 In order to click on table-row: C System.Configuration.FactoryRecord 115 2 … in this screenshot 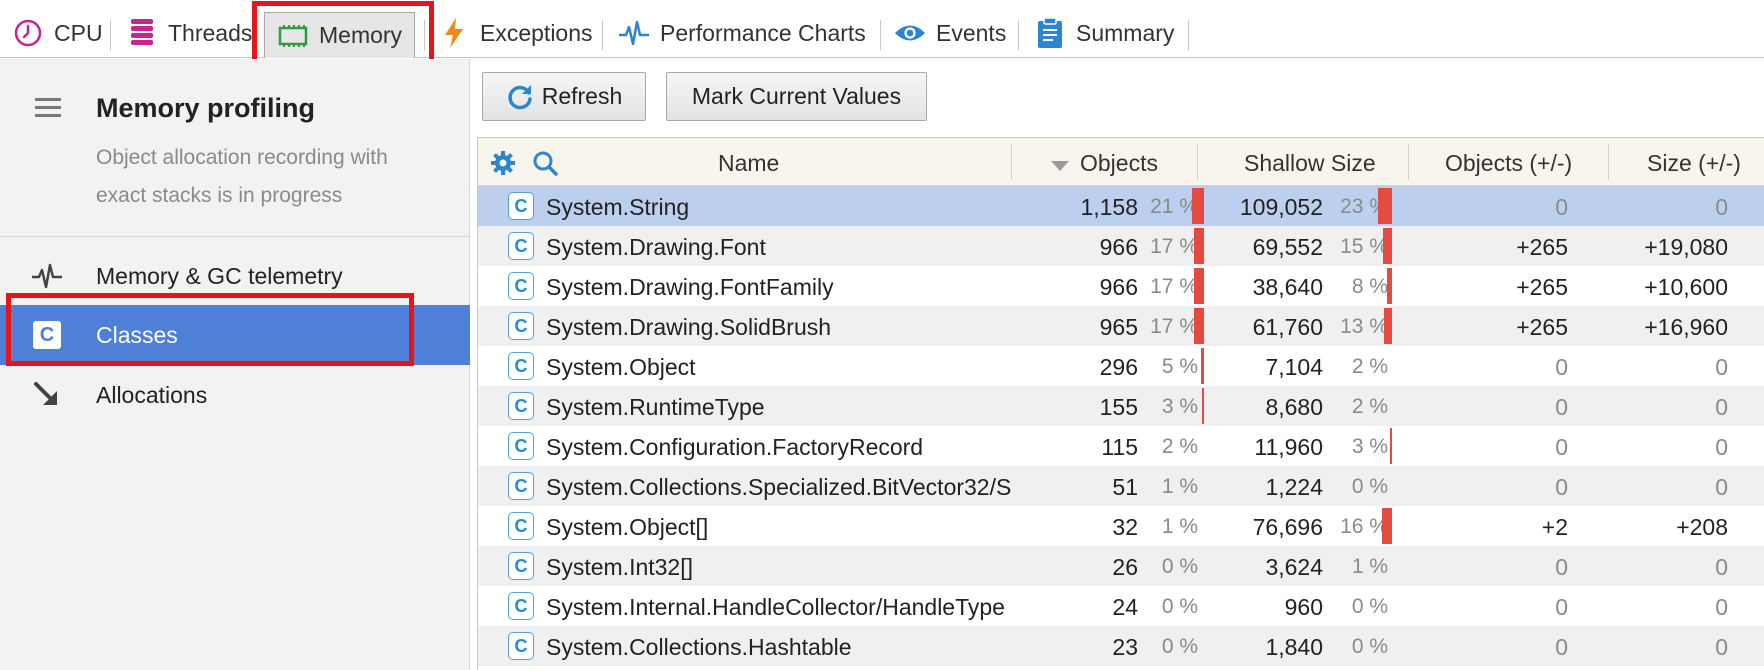, I will do `click(1121, 446)`.